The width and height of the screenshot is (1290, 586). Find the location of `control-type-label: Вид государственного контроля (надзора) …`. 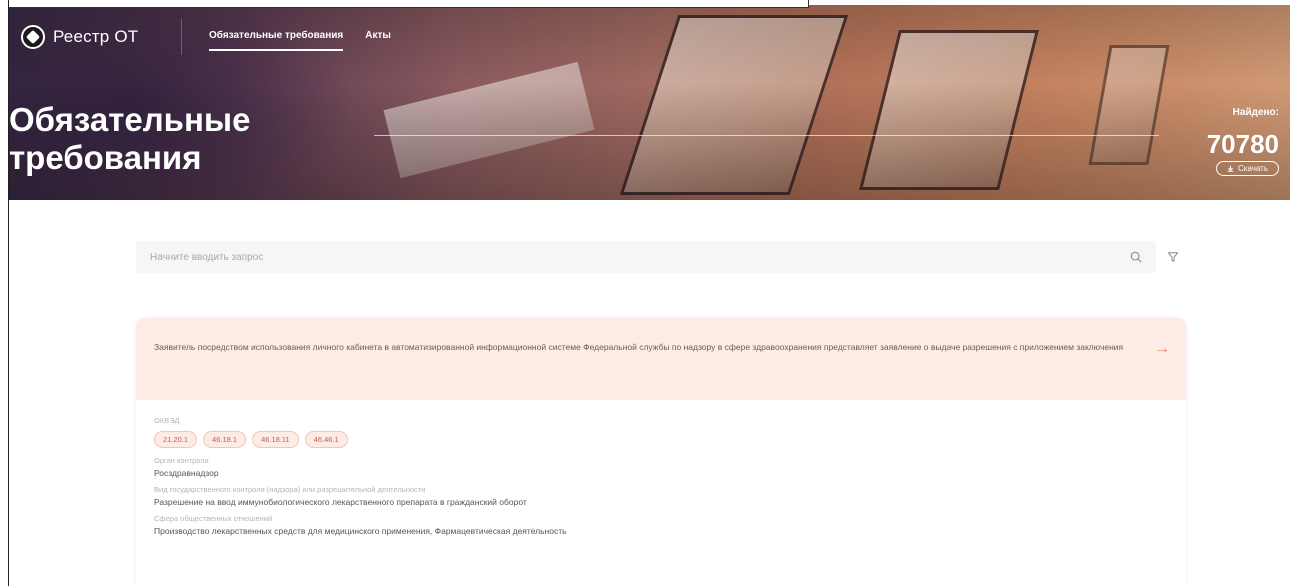

control-type-label: Вид государственного контроля (надзора) … is located at coordinates (290, 489).